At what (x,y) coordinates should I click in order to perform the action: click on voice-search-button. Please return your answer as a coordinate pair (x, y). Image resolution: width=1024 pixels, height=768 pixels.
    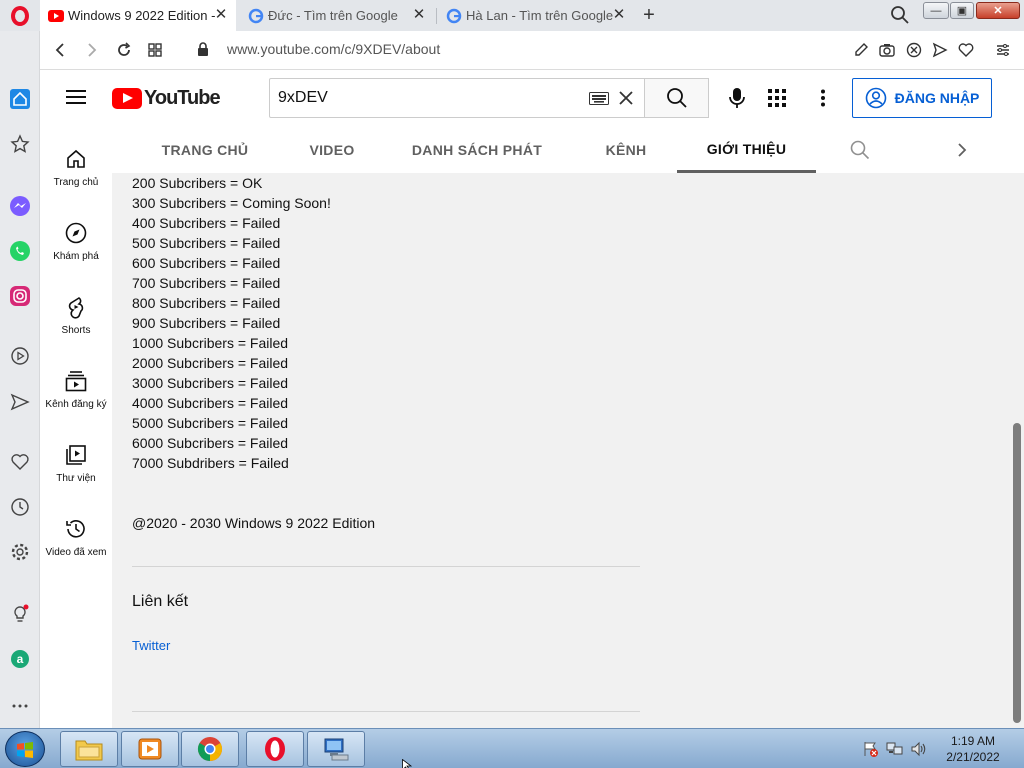
    Looking at the image, I should click on (737, 98).